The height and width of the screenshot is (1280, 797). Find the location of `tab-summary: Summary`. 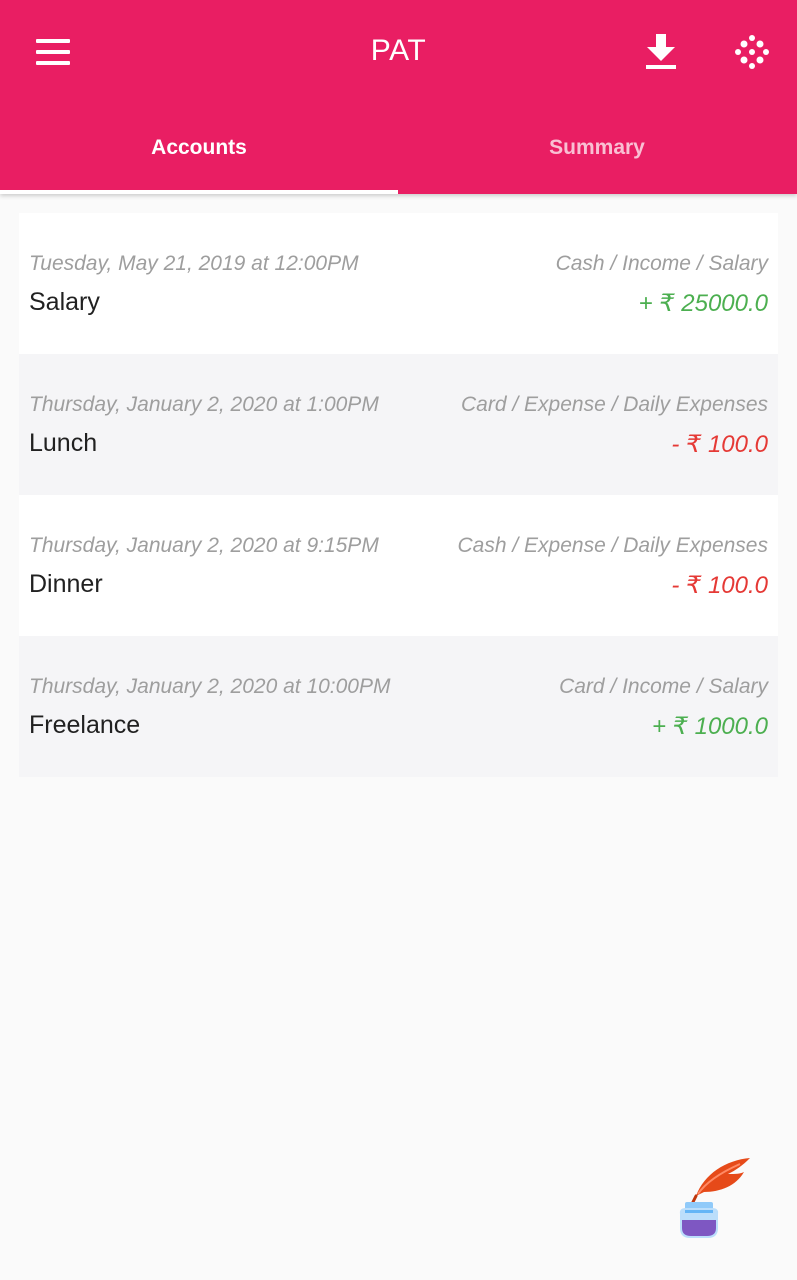

tab-summary: Summary is located at coordinates (597, 149).